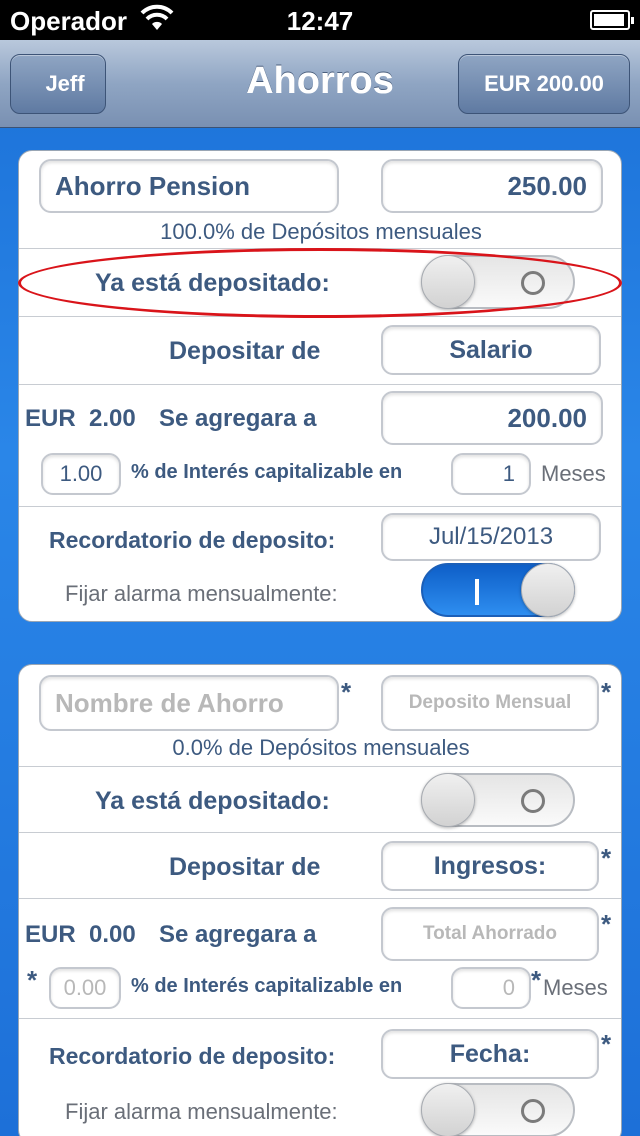 The image size is (640, 1136). Describe the element at coordinates (212, 801) in the screenshot. I see `deposited-label: Ya está depositado:` at that location.